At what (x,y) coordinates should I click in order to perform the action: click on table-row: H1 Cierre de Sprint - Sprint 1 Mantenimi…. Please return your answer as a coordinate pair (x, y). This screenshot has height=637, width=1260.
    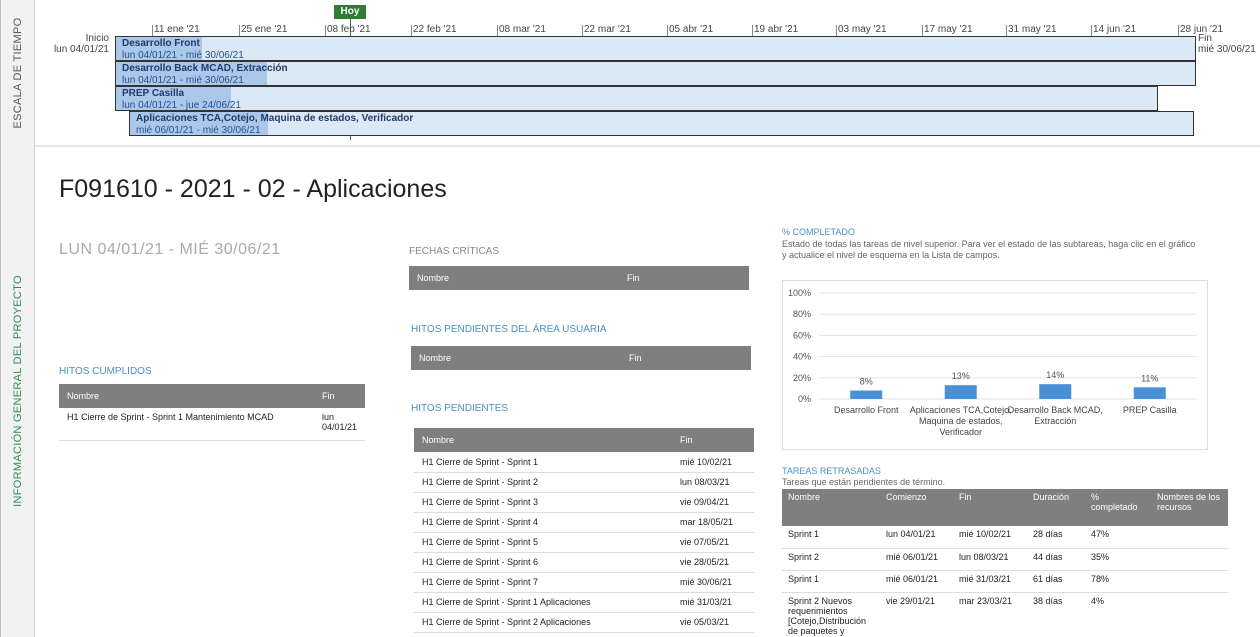
    Looking at the image, I should click on (212, 424).